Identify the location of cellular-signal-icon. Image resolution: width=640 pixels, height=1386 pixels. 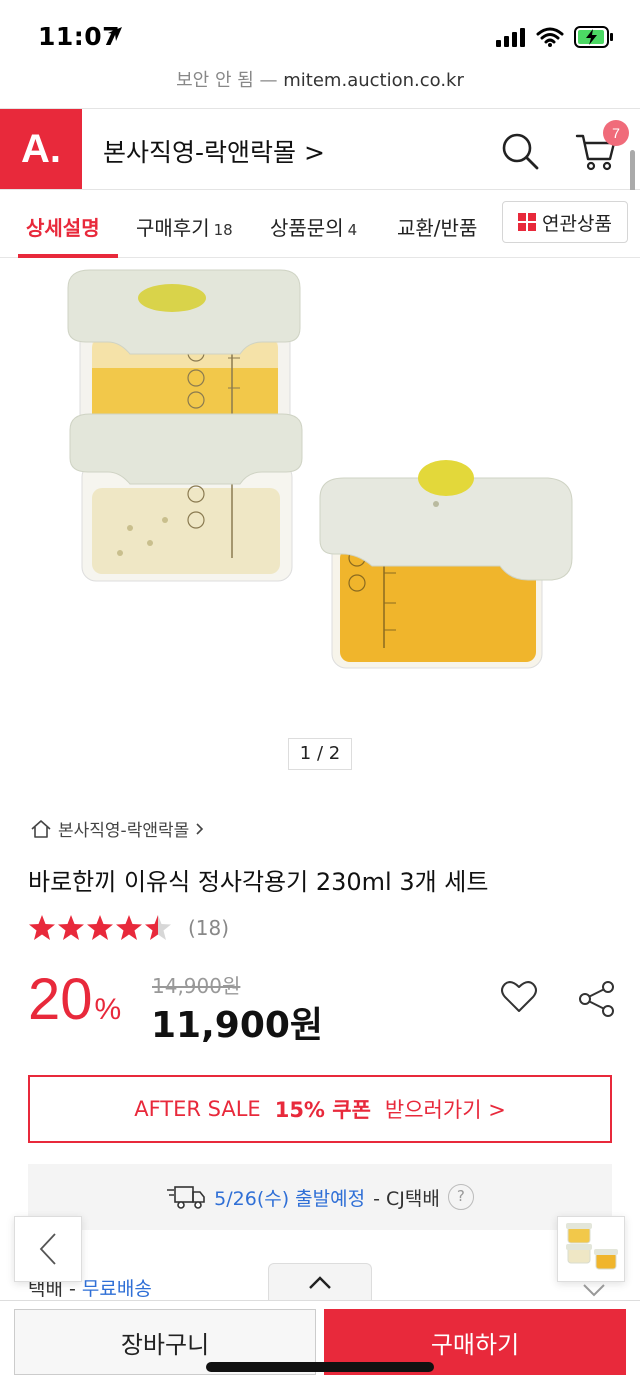
(510, 37).